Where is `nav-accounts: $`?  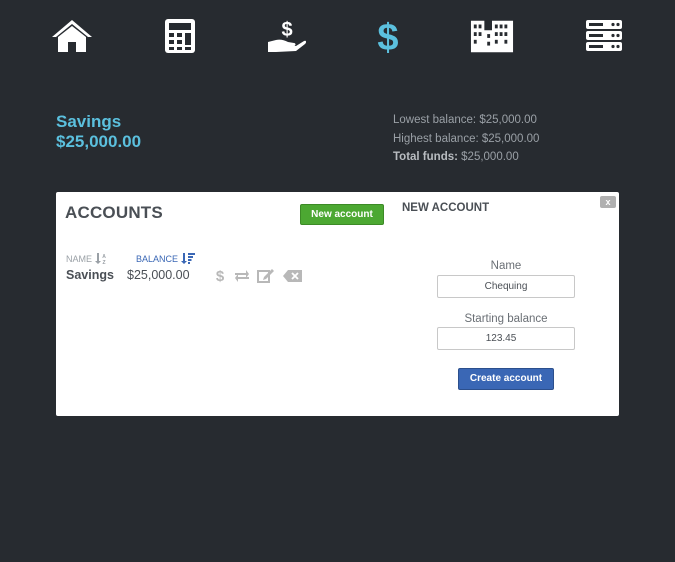
nav-accounts: $ is located at coordinates (388, 36).